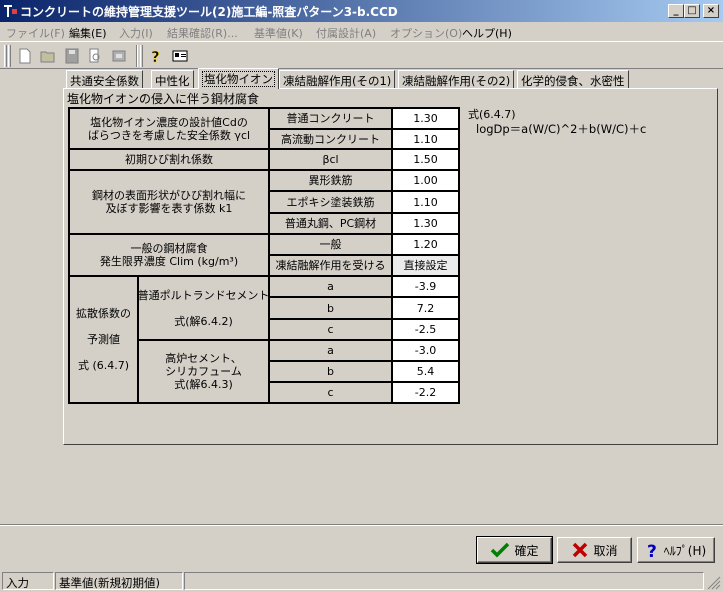 The width and height of the screenshot is (723, 592). I want to click on tab-carbonation: 中性化, so click(172, 79).